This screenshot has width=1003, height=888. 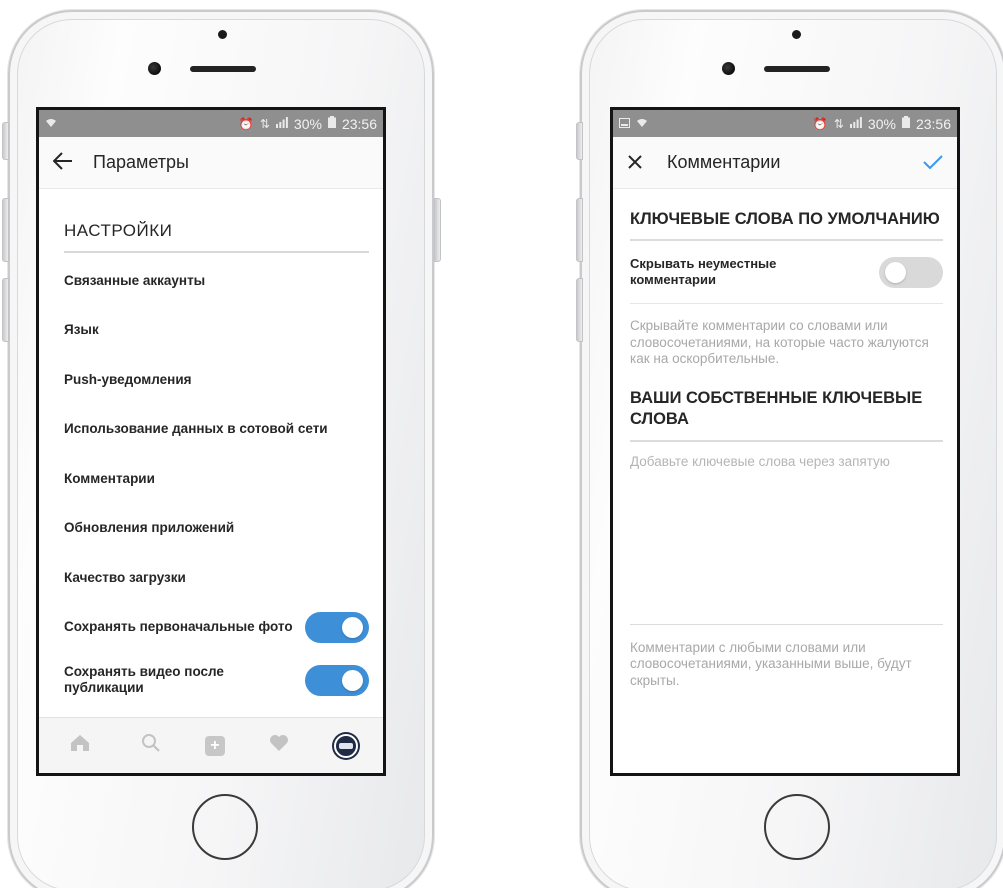 What do you see at coordinates (141, 162) in the screenshot?
I see `page-title: Параметры` at bounding box center [141, 162].